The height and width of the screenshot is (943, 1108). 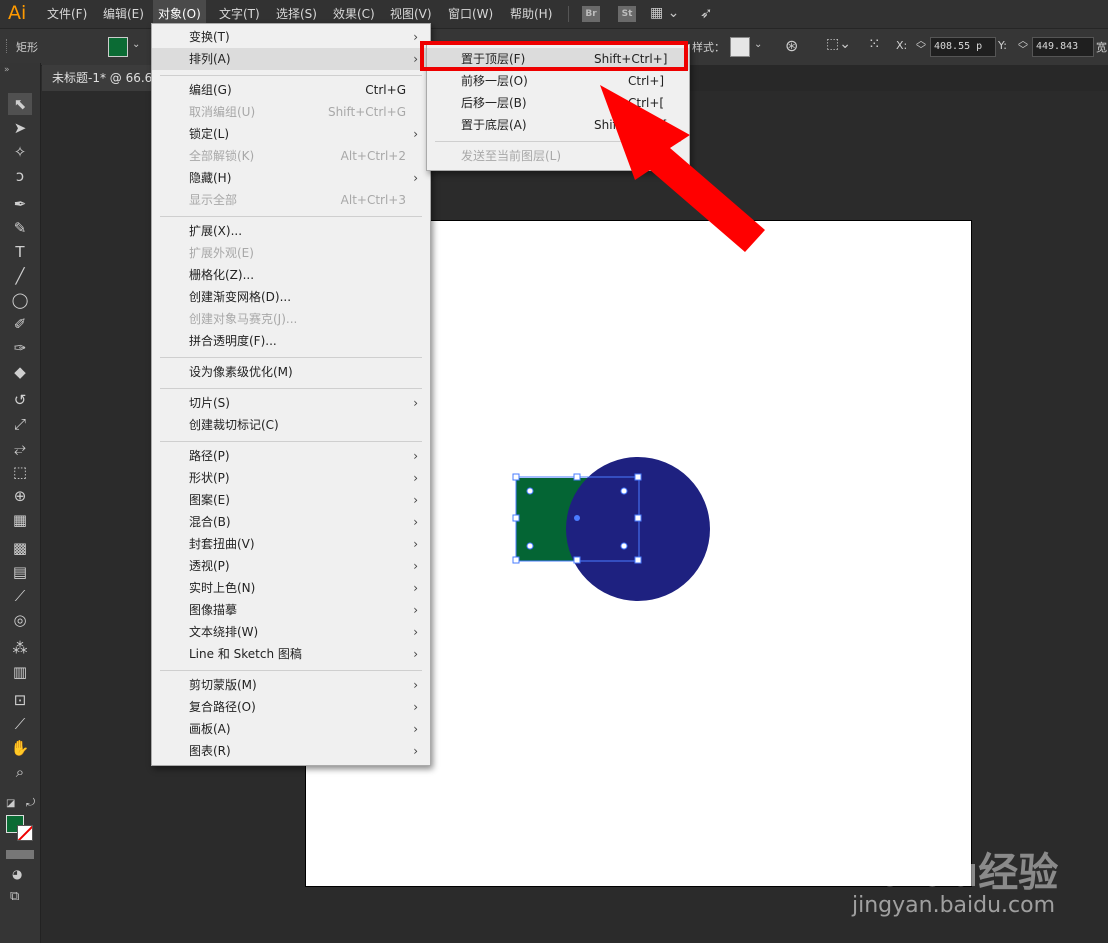 I want to click on menu-item-hide: 隐藏(H) ›, so click(x=291, y=178).